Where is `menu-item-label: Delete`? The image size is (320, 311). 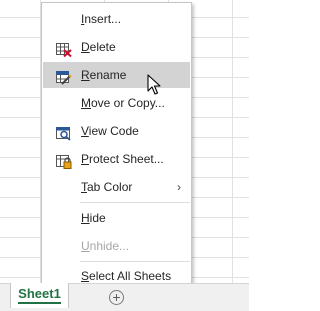 menu-item-label: Delete is located at coordinates (98, 47).